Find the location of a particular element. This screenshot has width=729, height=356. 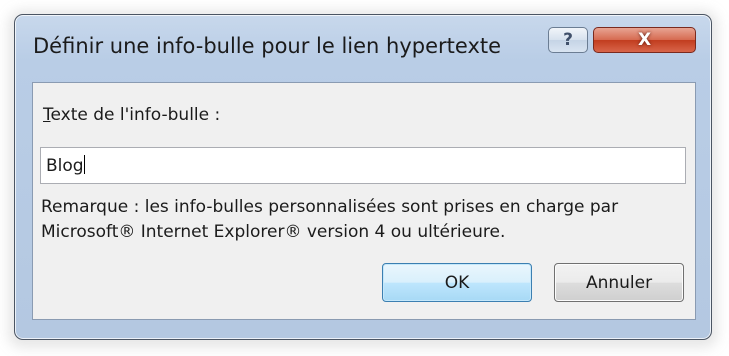

help-button: ? is located at coordinates (568, 40).